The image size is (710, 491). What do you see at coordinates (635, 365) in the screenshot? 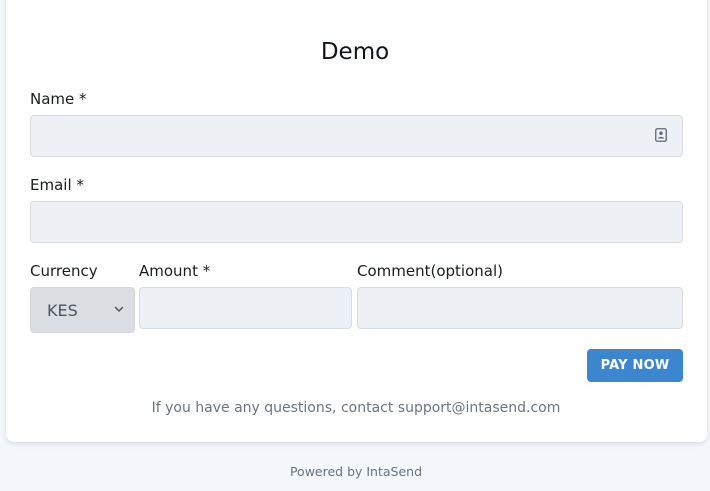
I see `pay-now-button: PAY NOW` at bounding box center [635, 365].